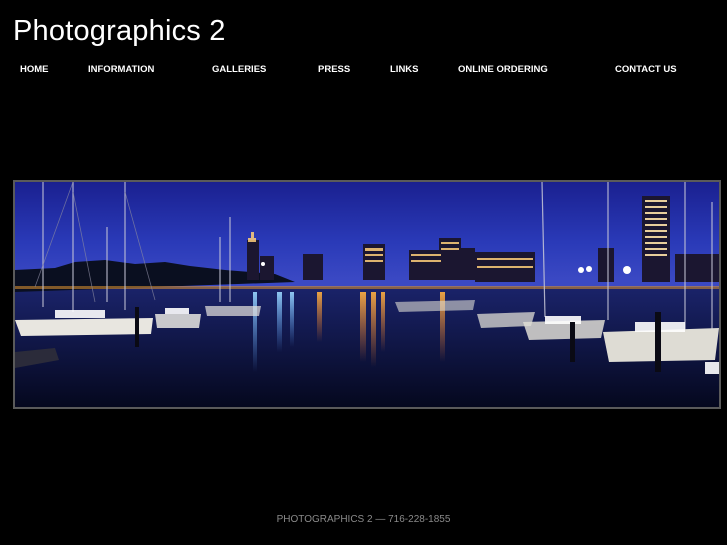  Describe the element at coordinates (503, 70) in the screenshot. I see `nav-online-ordering: ONLINE ORDERING` at that location.